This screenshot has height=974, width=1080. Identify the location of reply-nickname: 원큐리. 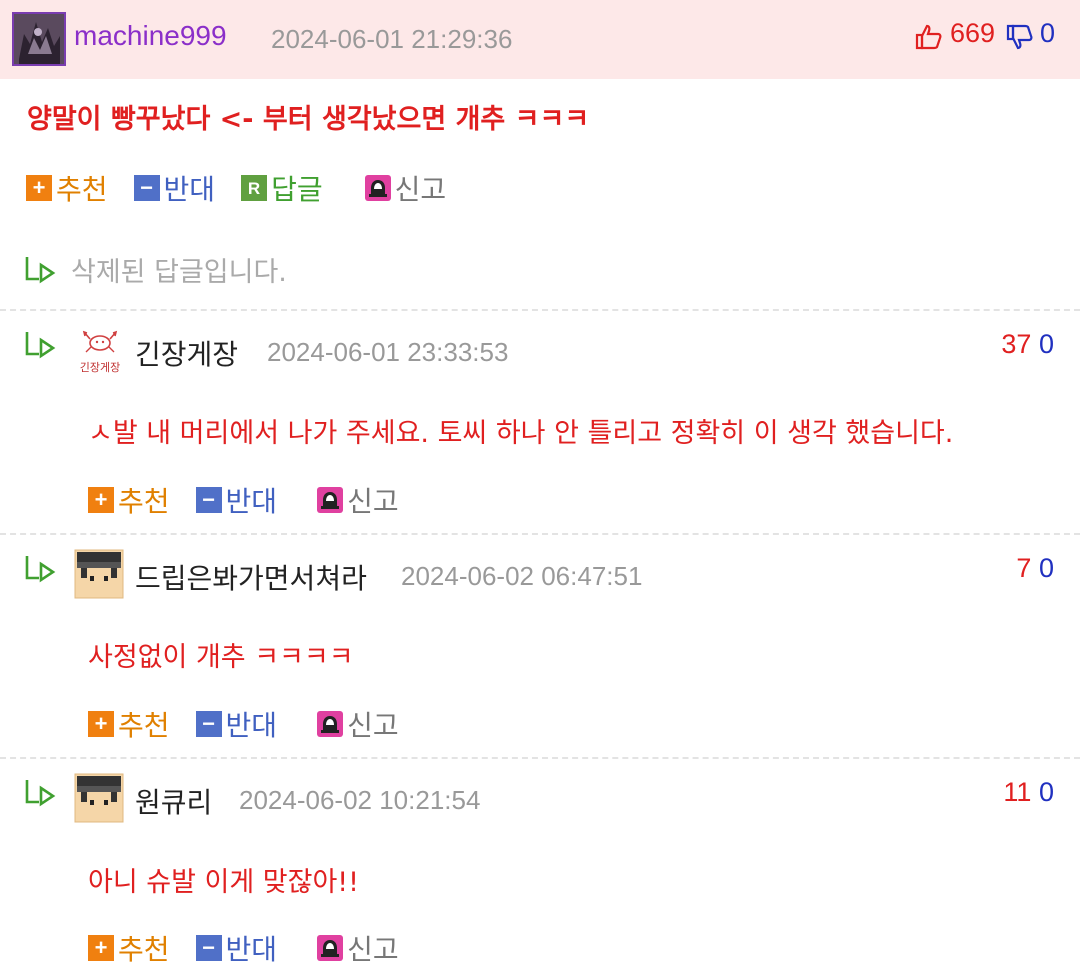
(173, 801).